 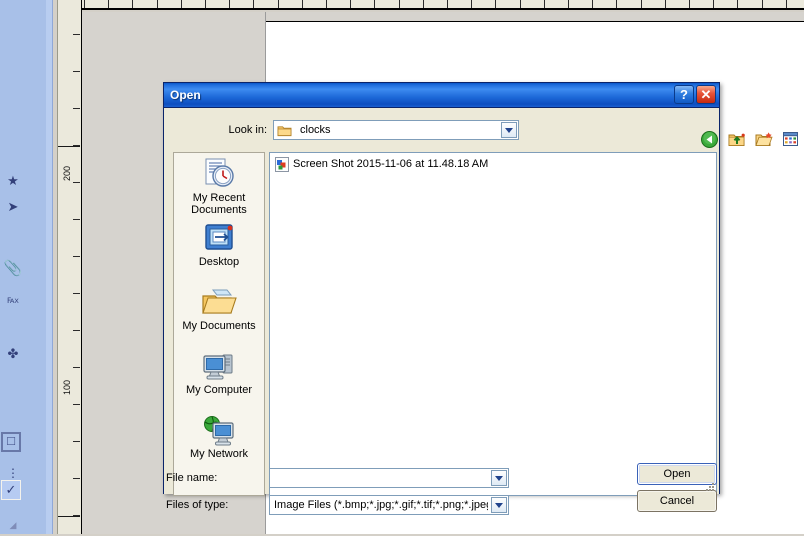 I want to click on filename-input, so click(x=380, y=478).